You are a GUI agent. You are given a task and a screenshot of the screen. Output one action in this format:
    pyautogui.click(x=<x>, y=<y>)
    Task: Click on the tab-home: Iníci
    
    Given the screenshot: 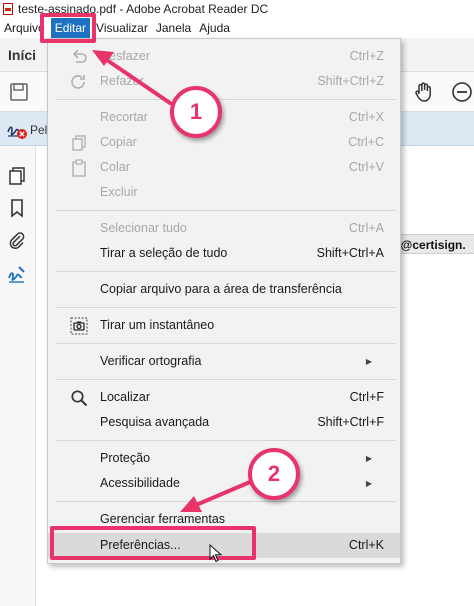 What is the action you would take?
    pyautogui.click(x=22, y=55)
    